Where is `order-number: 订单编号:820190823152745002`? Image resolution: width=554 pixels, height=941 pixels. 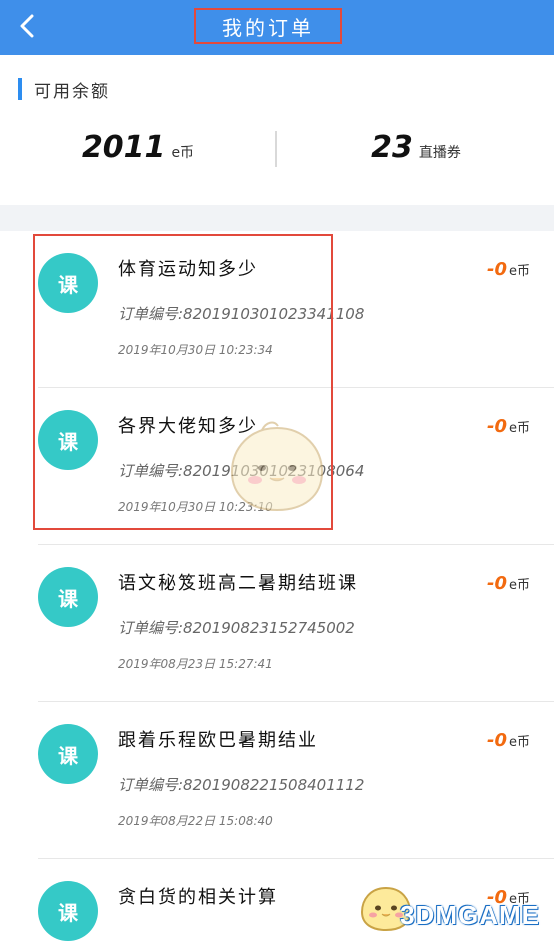 order-number: 订单编号:820190823152745002 is located at coordinates (236, 628).